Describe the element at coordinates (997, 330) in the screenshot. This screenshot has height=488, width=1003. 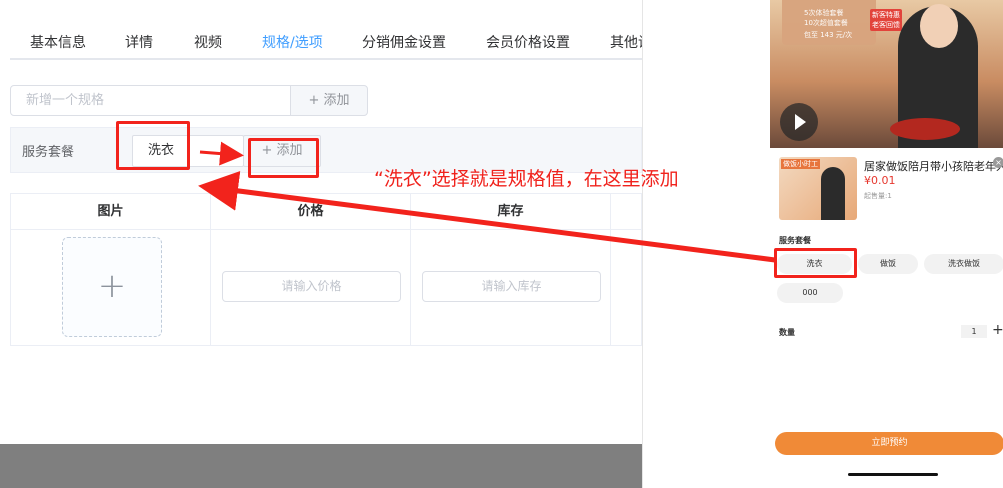
I see `quantity-plus-button: +` at that location.